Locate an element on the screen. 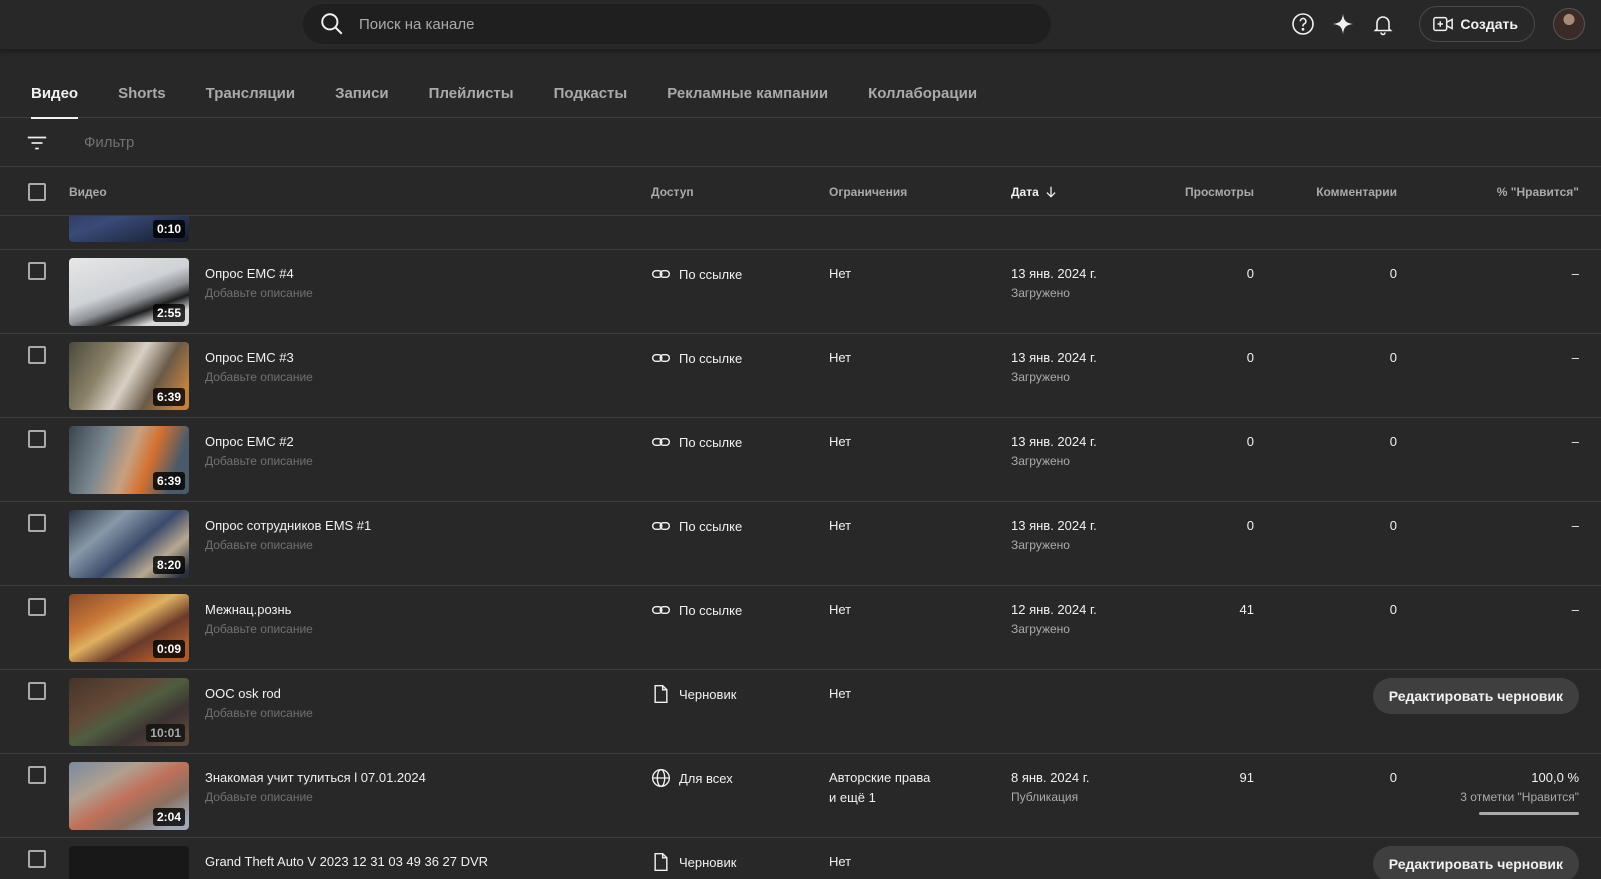 Image resolution: width=1601 pixels, height=879 pixels. notifications-icon is located at coordinates (1383, 24).